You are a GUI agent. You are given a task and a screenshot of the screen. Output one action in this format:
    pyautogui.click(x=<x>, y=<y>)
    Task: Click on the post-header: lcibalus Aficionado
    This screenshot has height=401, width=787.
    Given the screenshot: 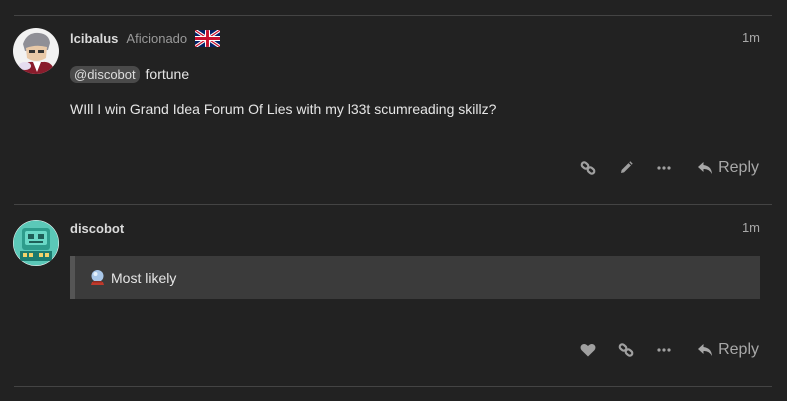 What is the action you would take?
    pyautogui.click(x=145, y=38)
    